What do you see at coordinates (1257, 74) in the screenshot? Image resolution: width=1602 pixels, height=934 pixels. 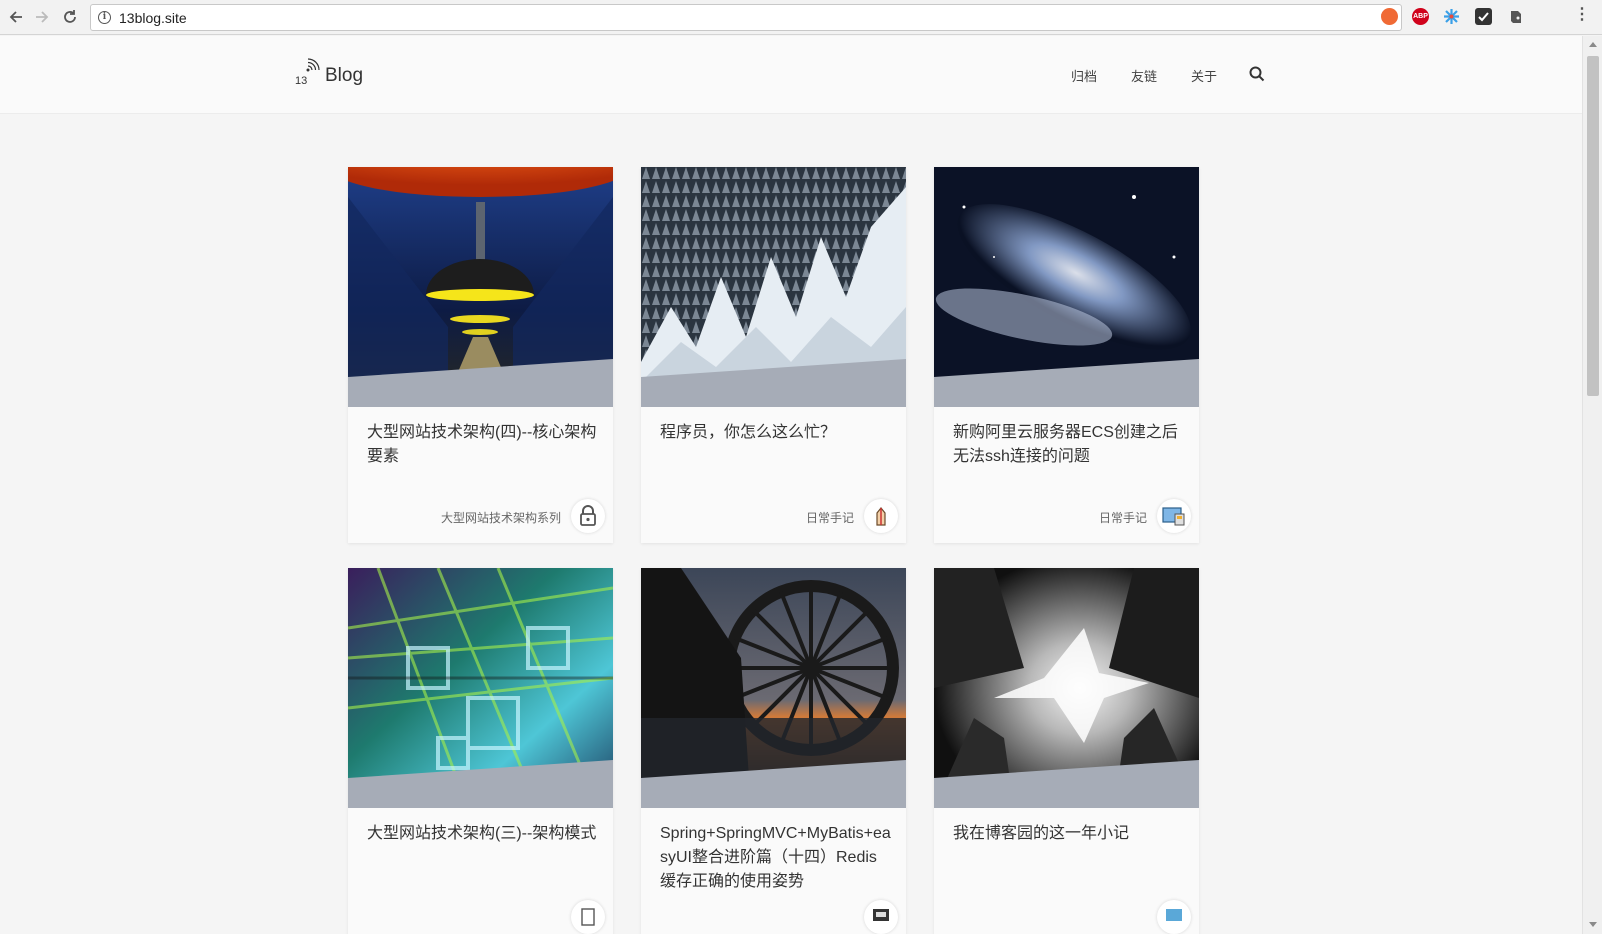 I see `search-icon` at bounding box center [1257, 74].